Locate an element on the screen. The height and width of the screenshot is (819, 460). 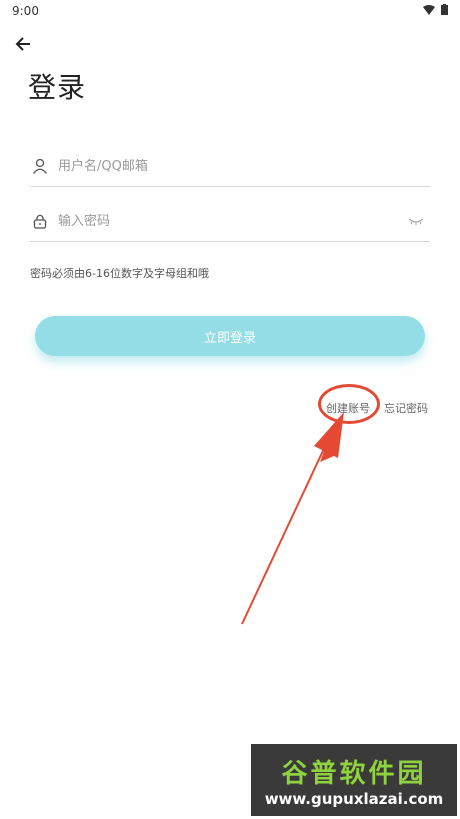
battery-icon is located at coordinates (444, 9).